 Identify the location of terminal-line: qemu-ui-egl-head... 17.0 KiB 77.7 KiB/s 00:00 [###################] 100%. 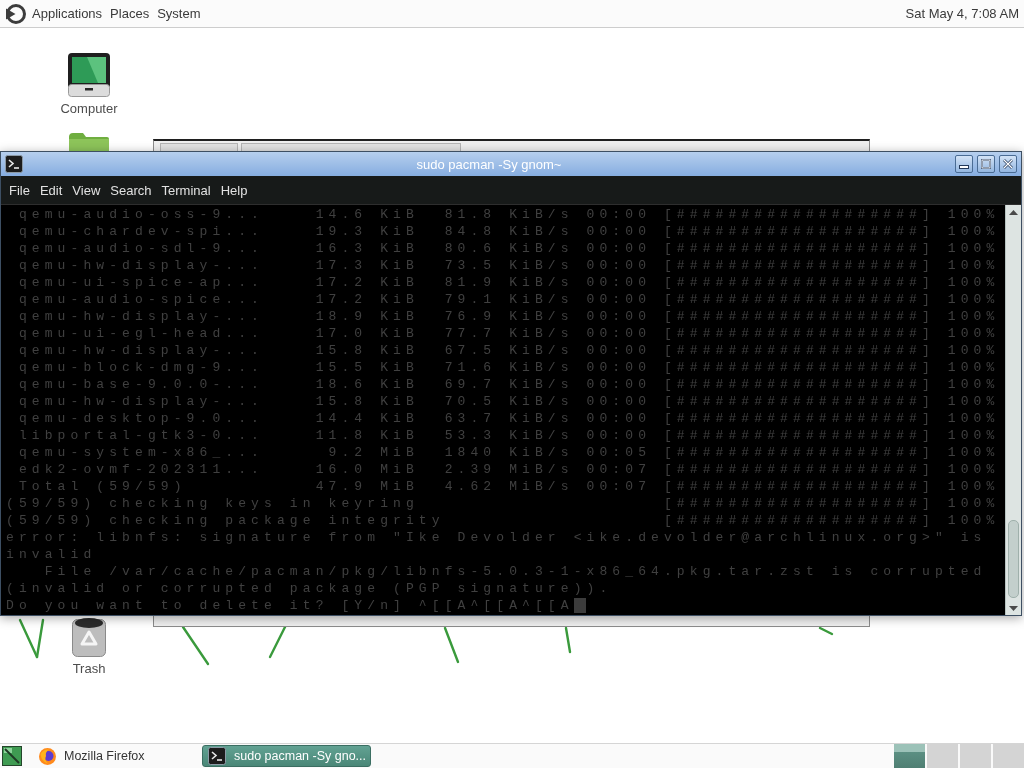
(508, 333).